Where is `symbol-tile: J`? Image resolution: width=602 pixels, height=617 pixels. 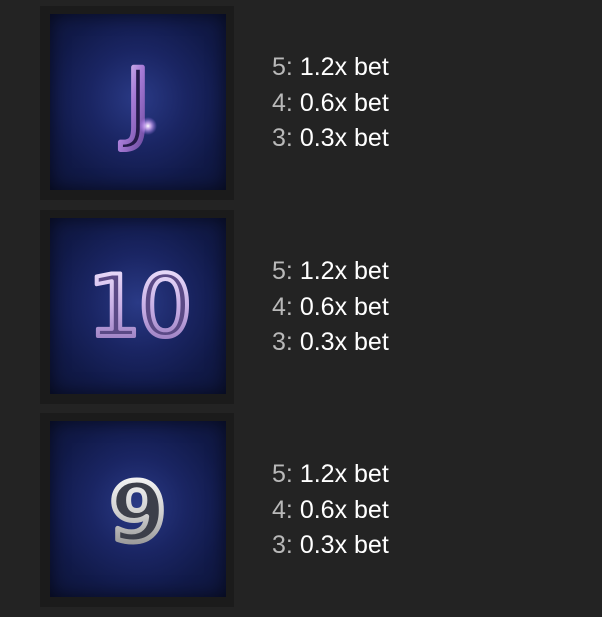
symbol-tile: J is located at coordinates (138, 102).